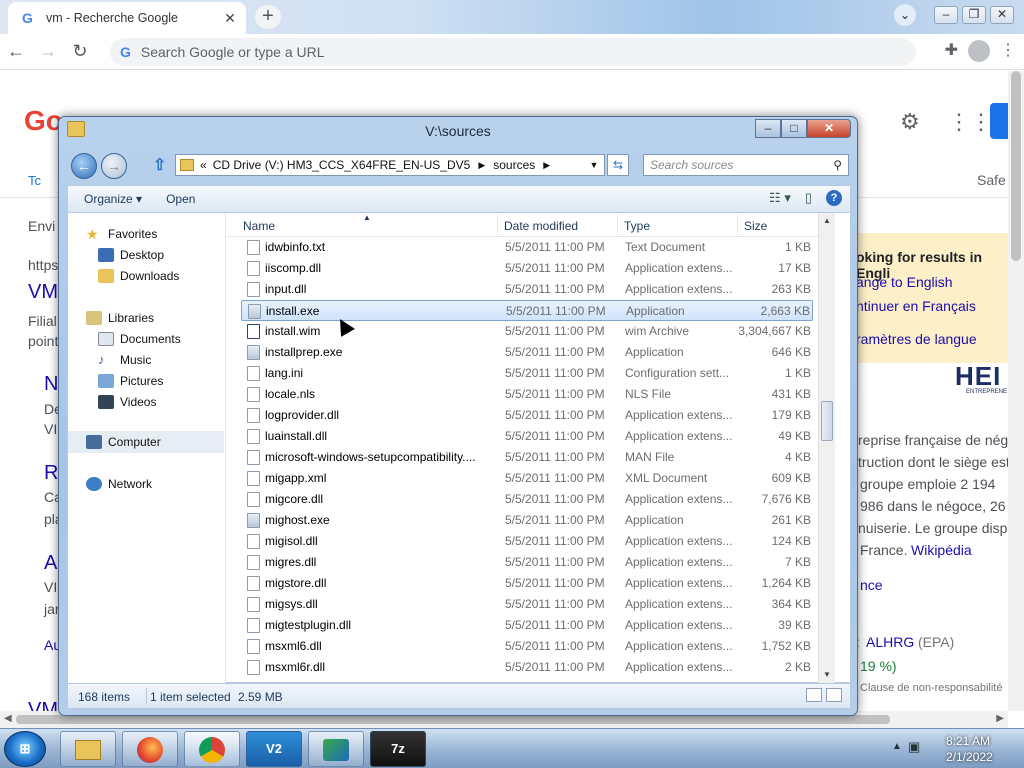 The image size is (1024, 768). Describe the element at coordinates (84, 166) in the screenshot. I see `back-arrow-icon: ←` at that location.